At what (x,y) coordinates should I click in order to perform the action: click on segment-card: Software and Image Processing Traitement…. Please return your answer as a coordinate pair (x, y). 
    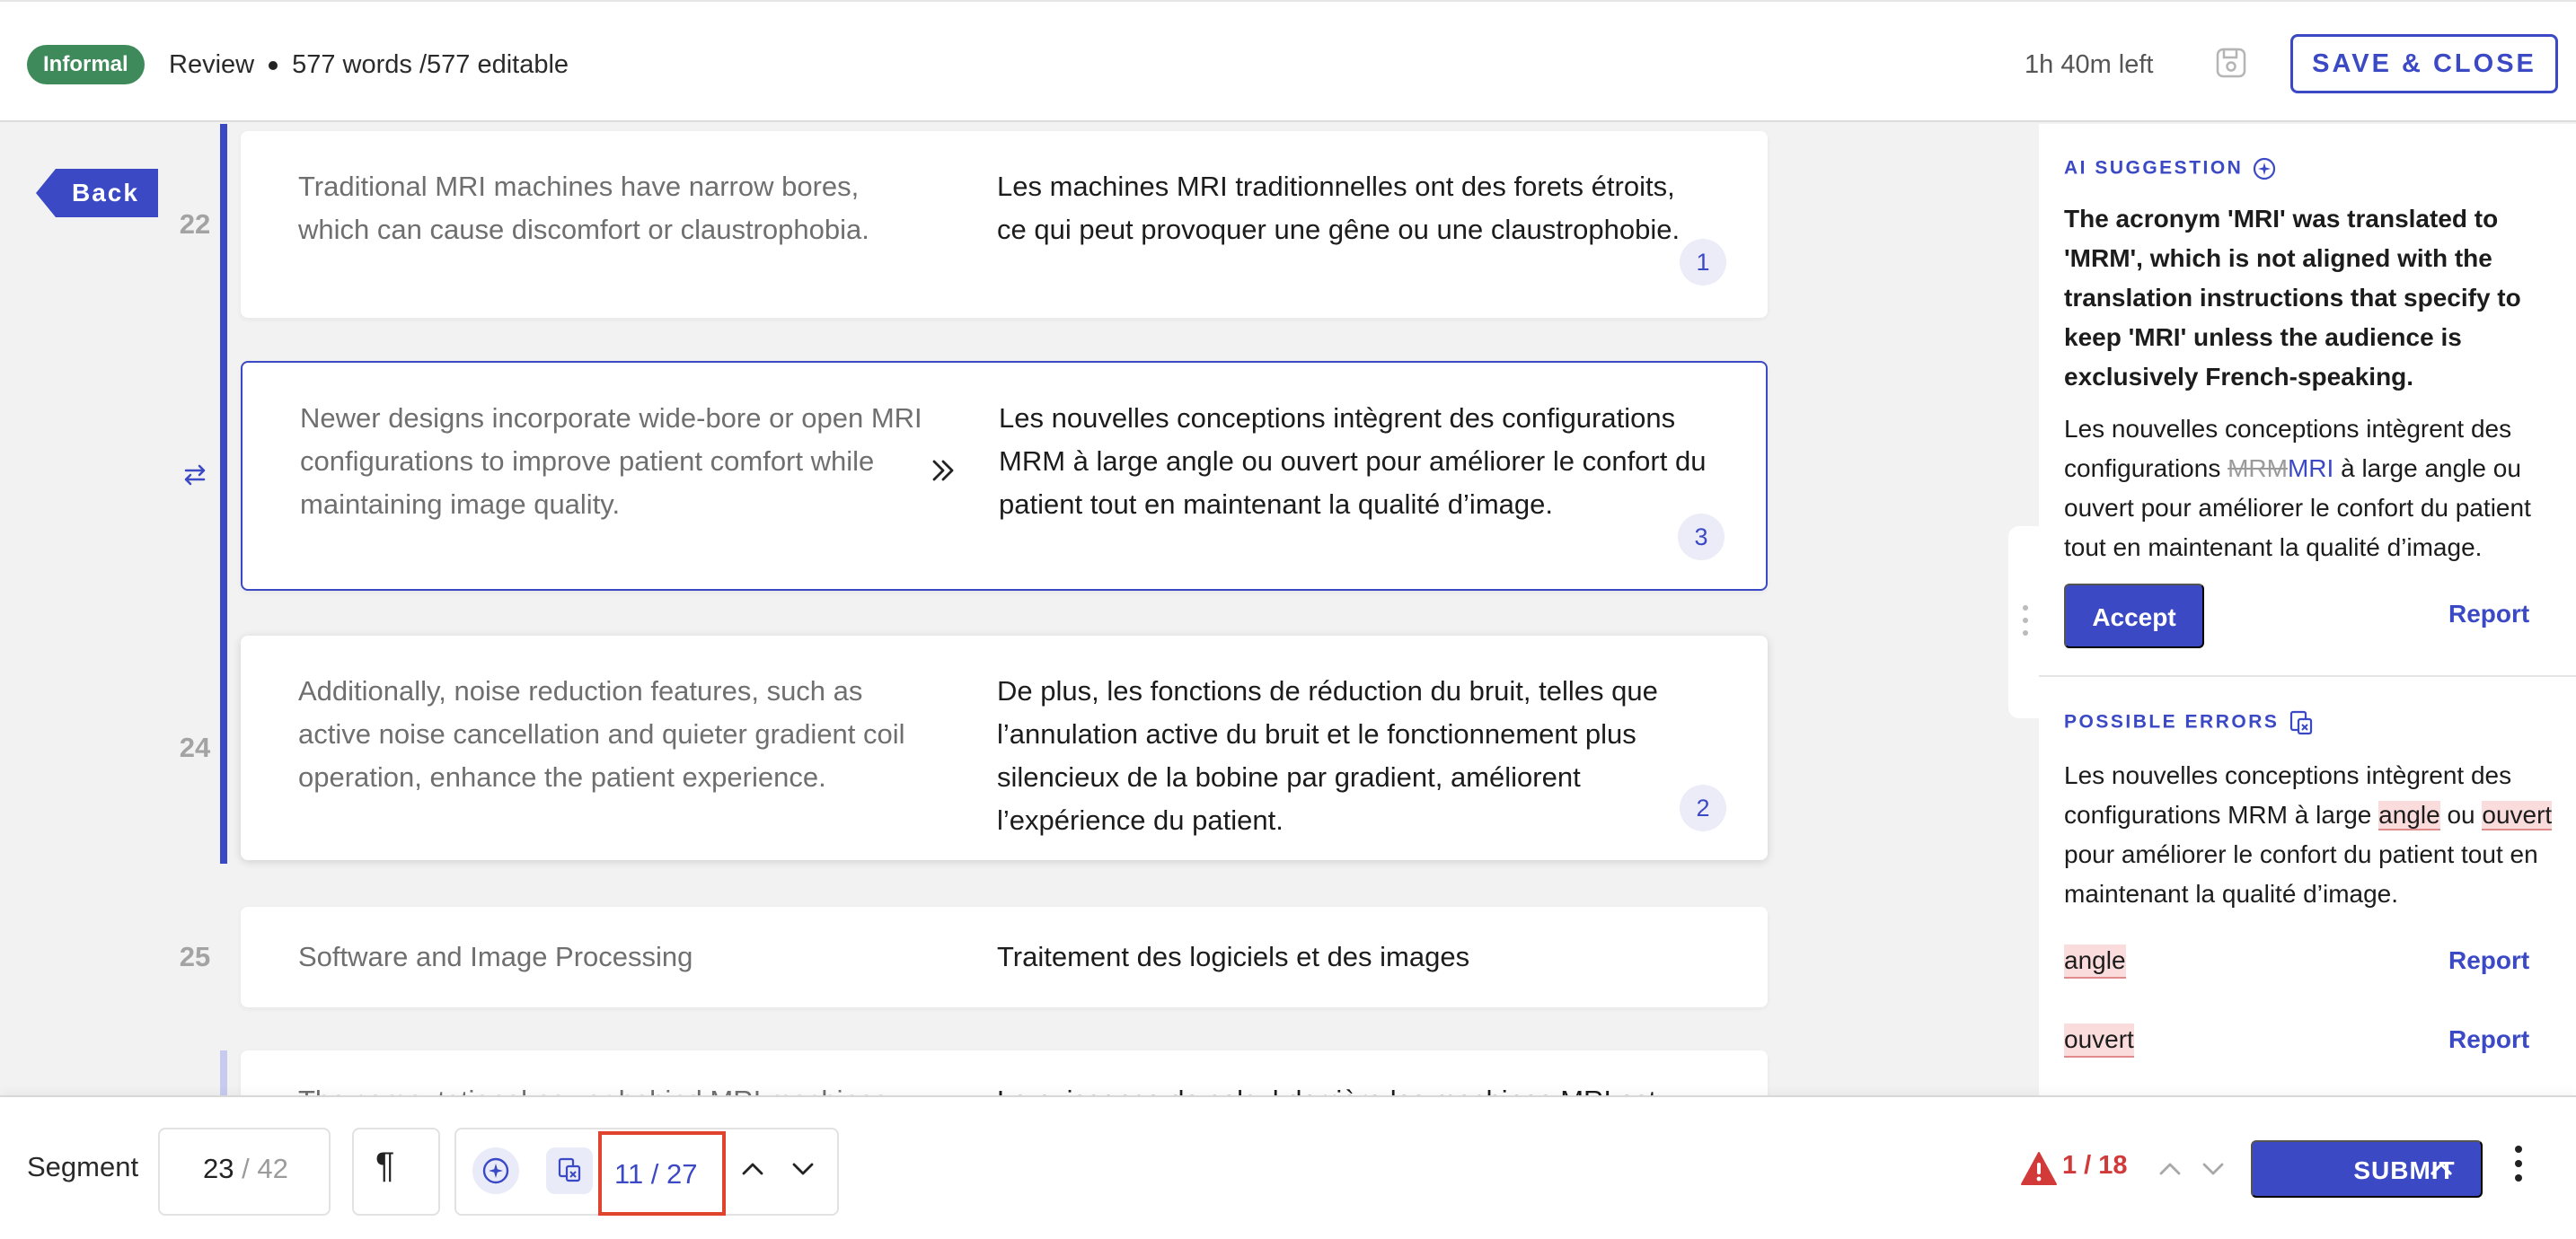
    Looking at the image, I should click on (1004, 957).